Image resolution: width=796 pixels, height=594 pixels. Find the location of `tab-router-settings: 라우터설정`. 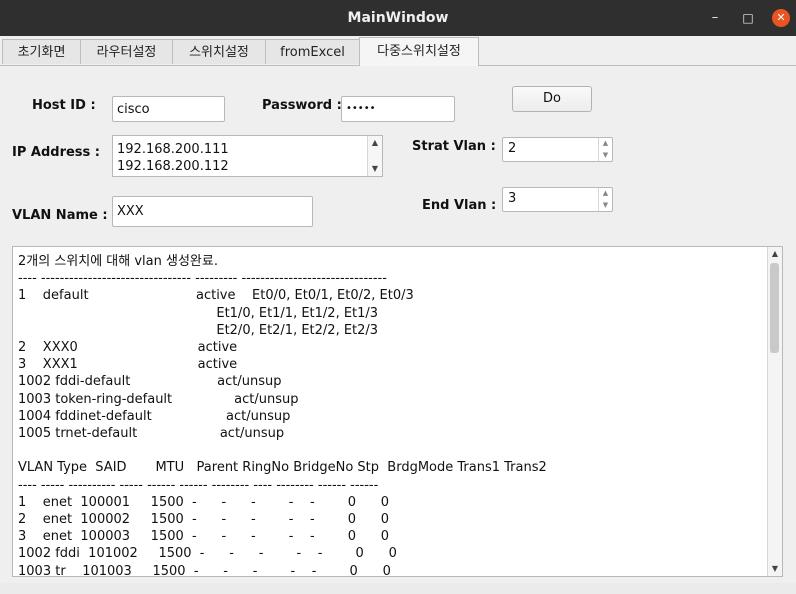

tab-router-settings: 라우터설정 is located at coordinates (126, 51).